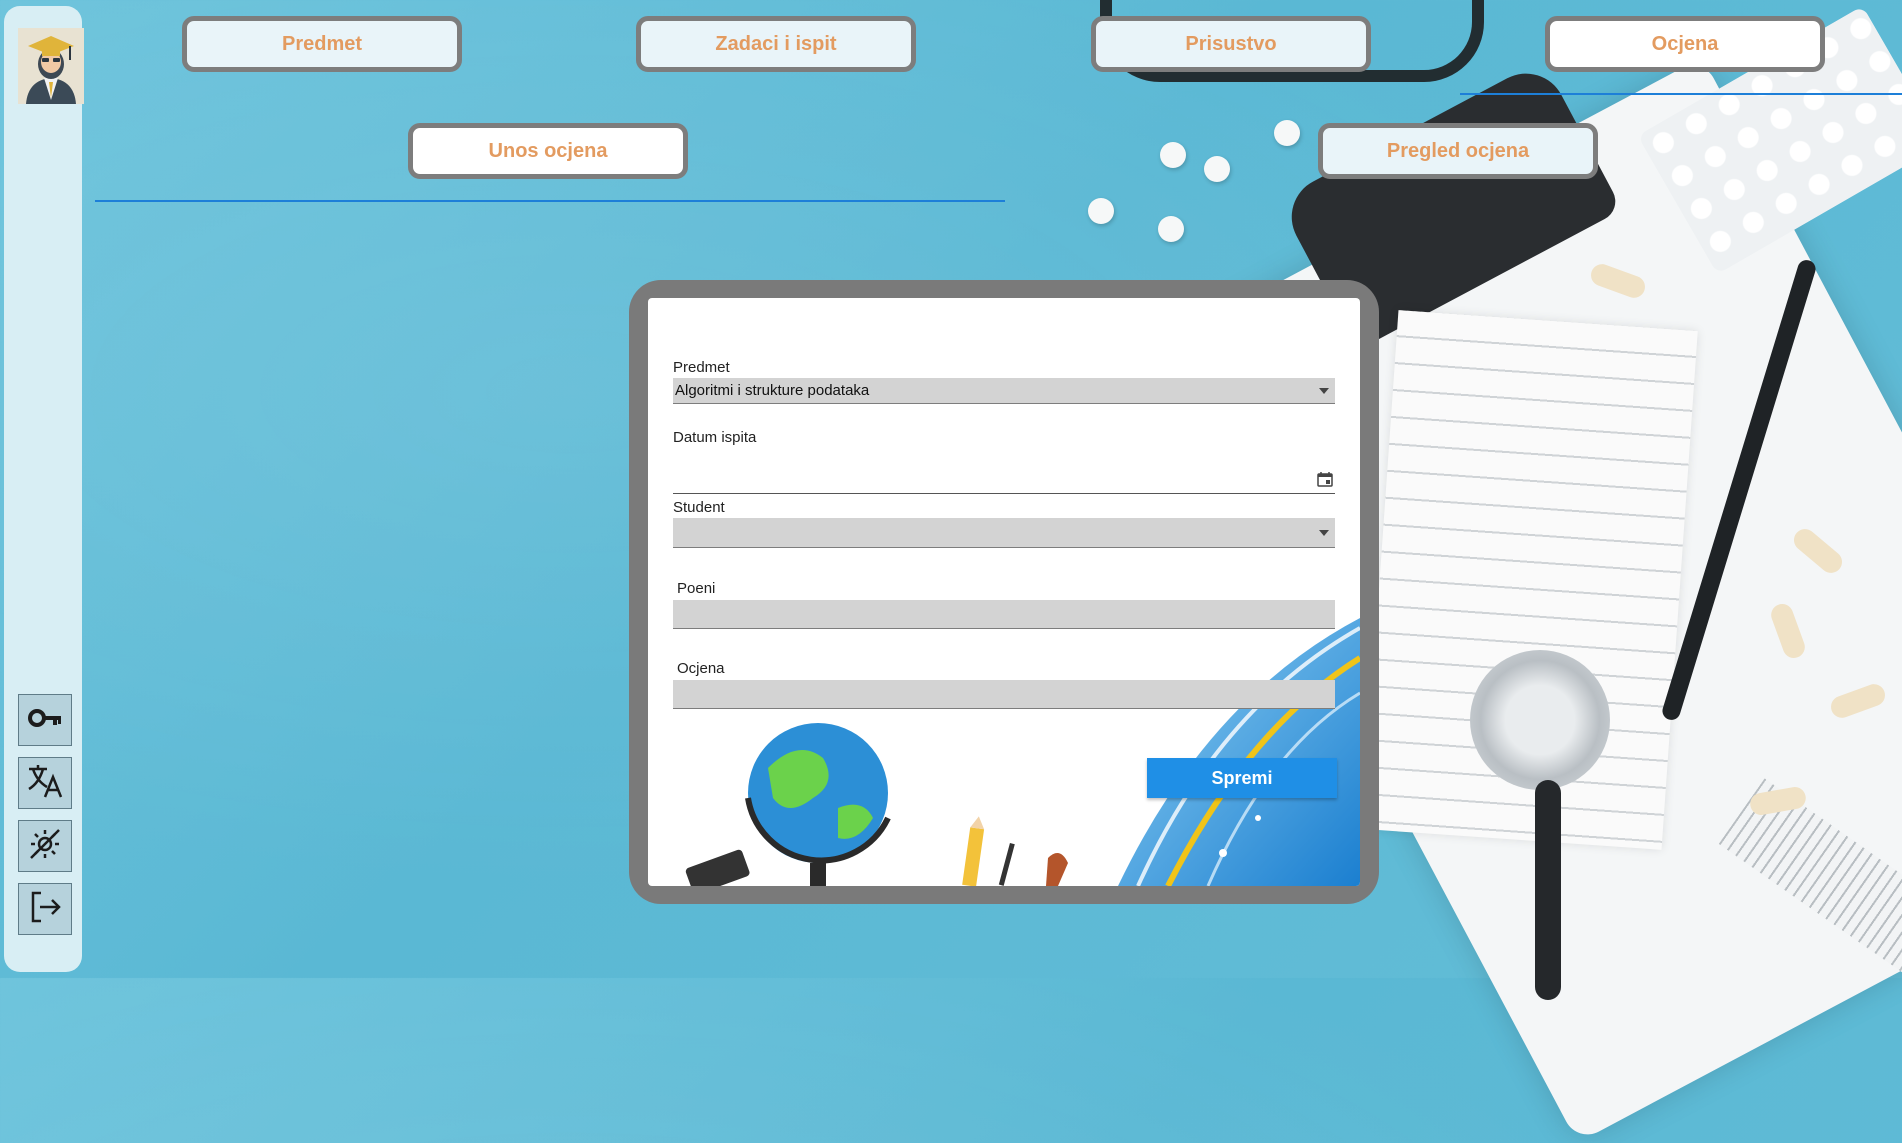  Describe the element at coordinates (1685, 44) in the screenshot. I see `tab-ocjena: Ocjena` at that location.